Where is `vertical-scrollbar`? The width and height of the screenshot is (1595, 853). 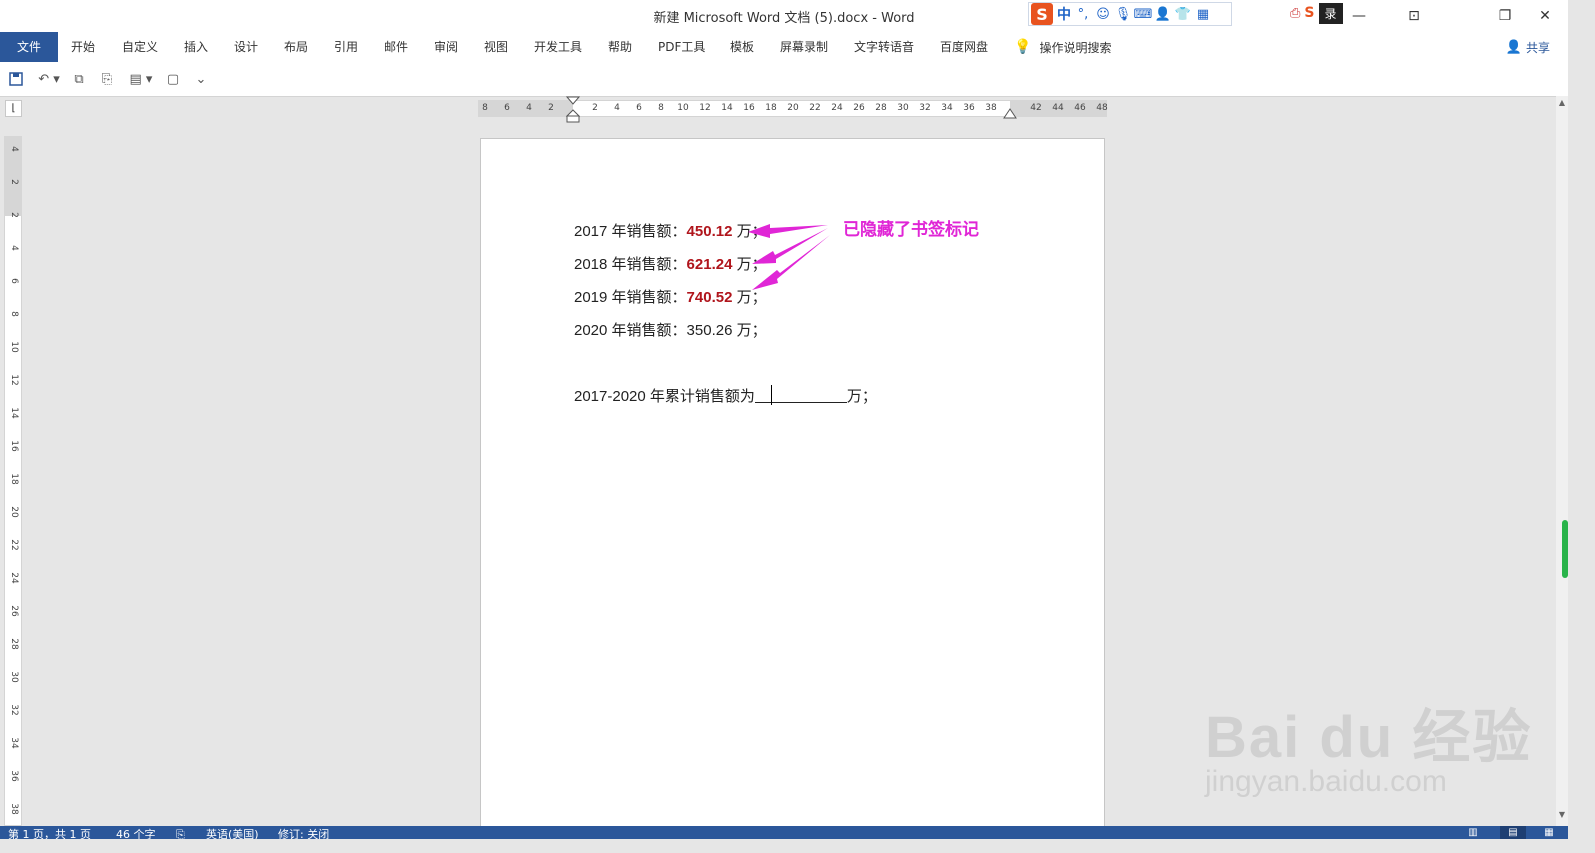
vertical-scrollbar is located at coordinates (1562, 461).